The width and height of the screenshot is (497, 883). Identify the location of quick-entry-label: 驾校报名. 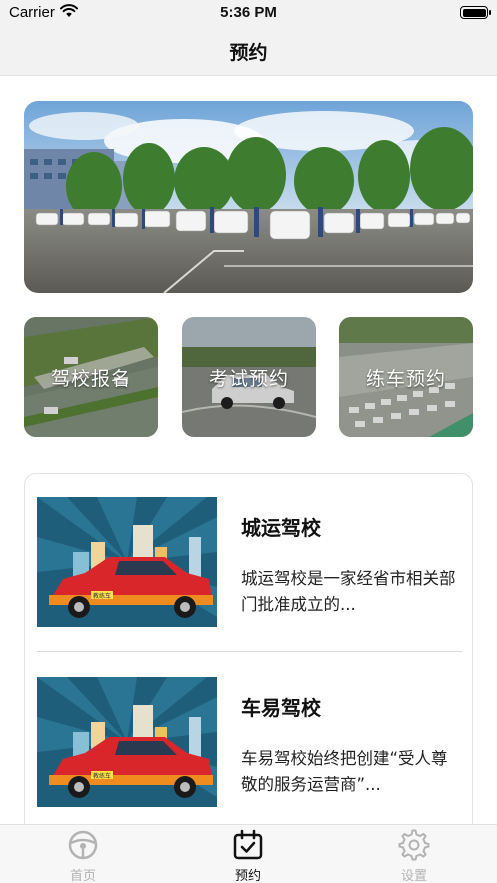
(90, 379).